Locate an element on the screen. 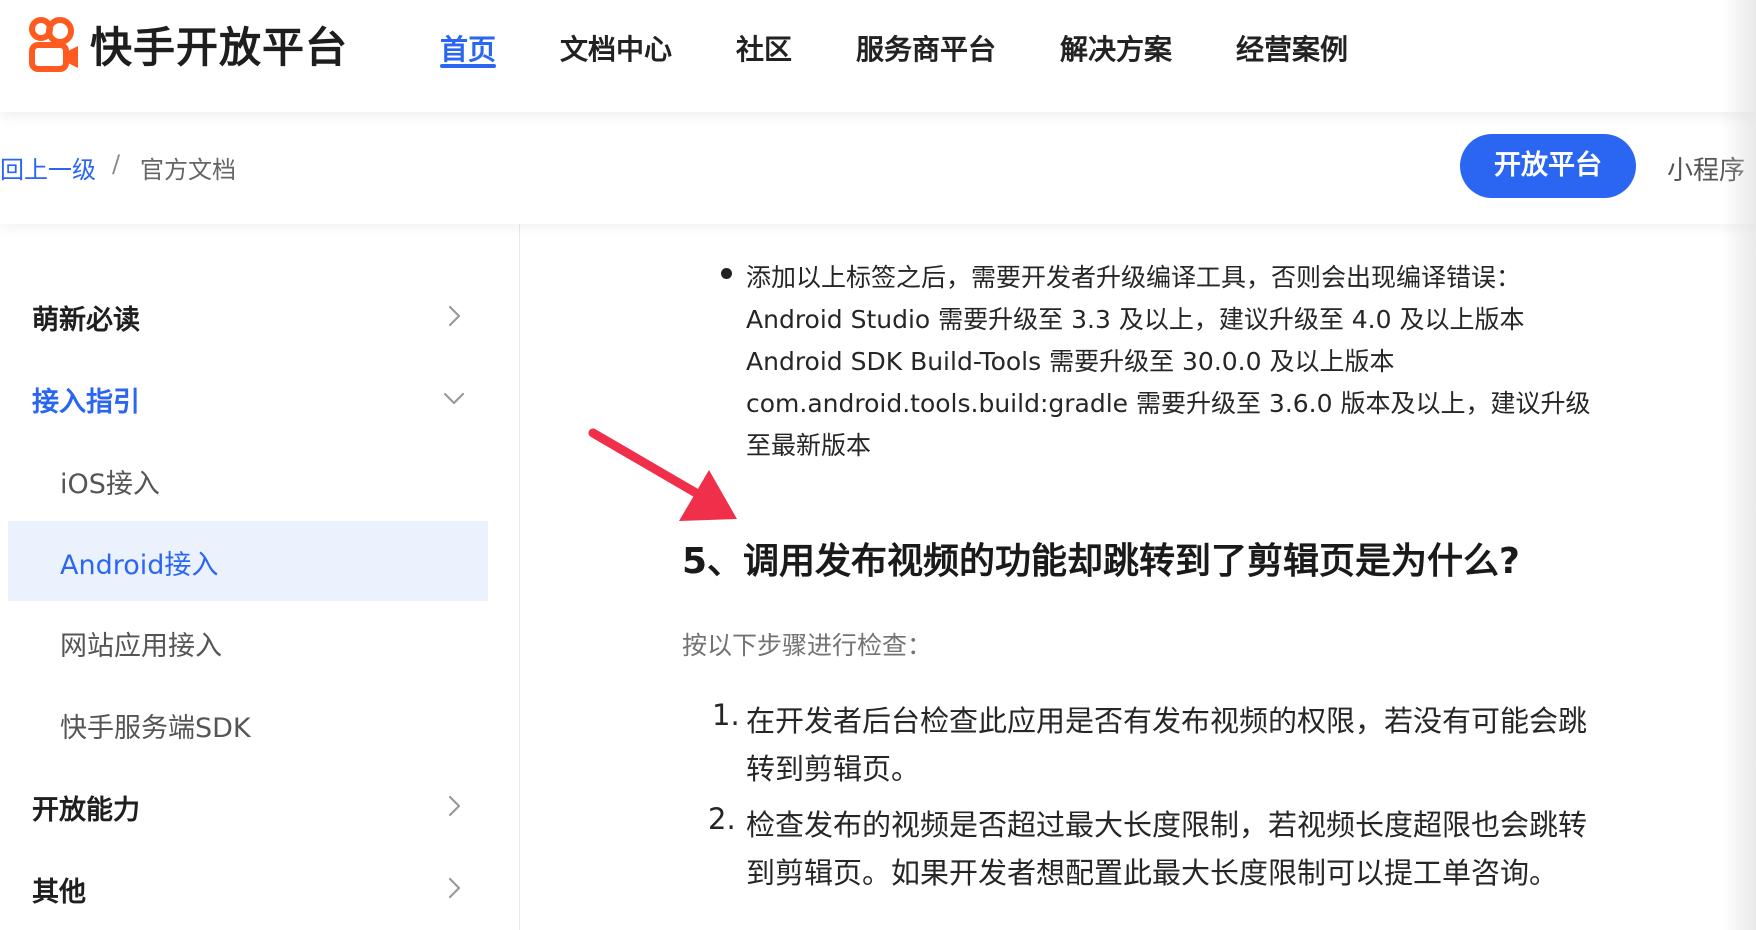 The width and height of the screenshot is (1756, 930). brand-logo: 快手开放平台 is located at coordinates (188, 44).